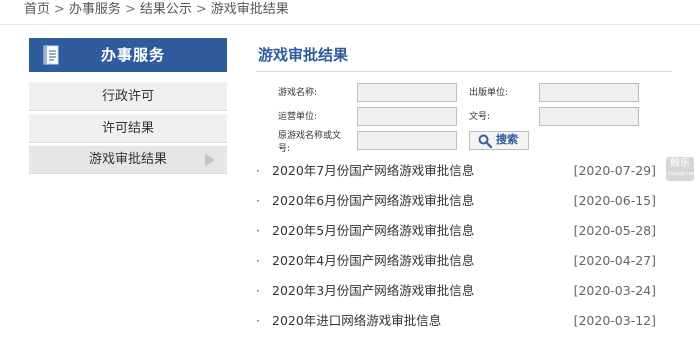 The width and height of the screenshot is (700, 341). I want to click on result-link: 2020年进口网络游戏审批信息, so click(356, 321).